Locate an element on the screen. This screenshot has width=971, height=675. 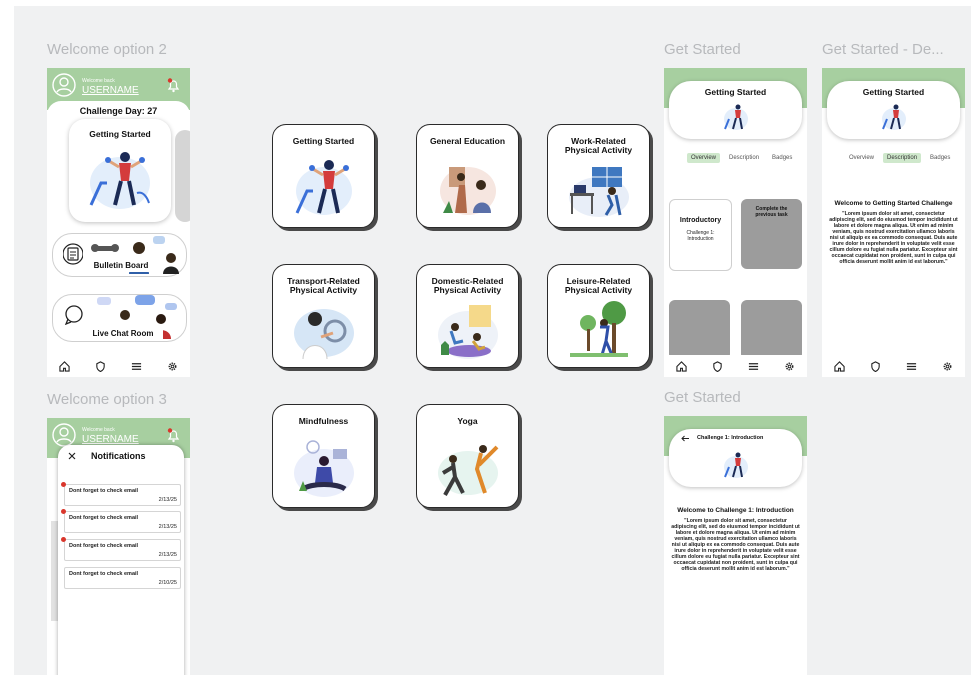
overview-title: Getting Started is located at coordinates (735, 92).